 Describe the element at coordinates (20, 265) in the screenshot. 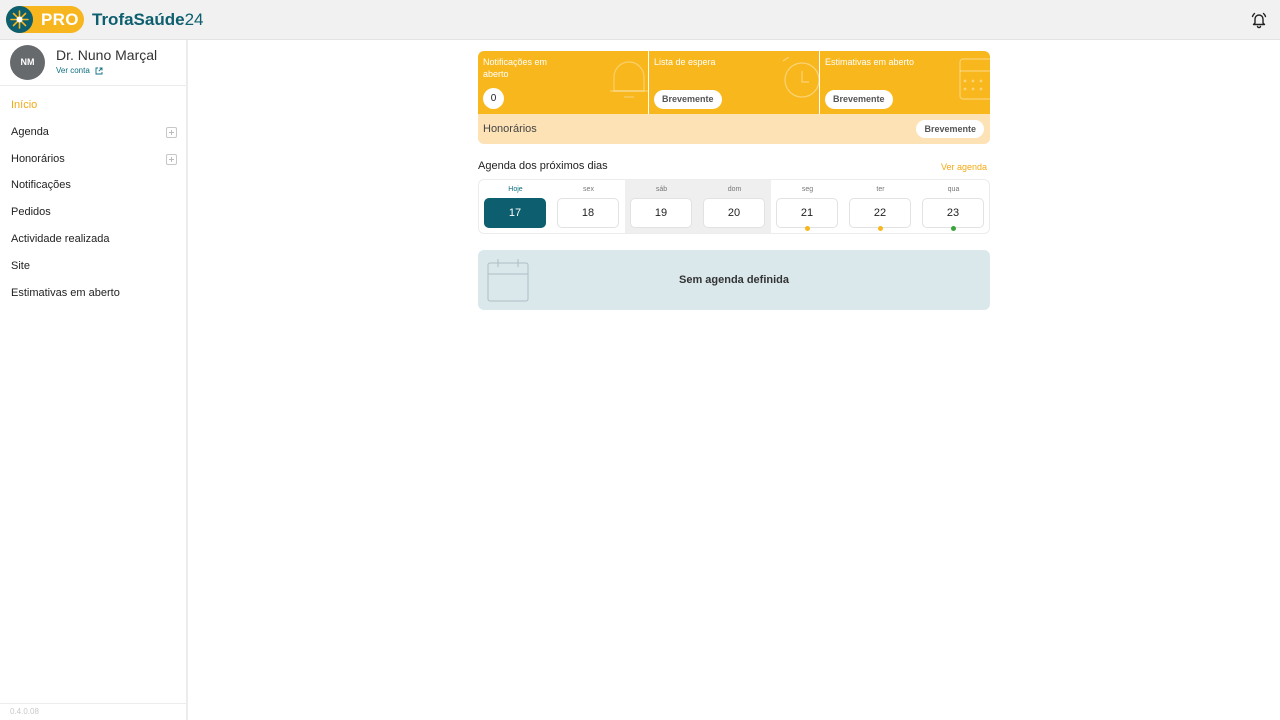

I see `sidebar-item-label: Site` at that location.